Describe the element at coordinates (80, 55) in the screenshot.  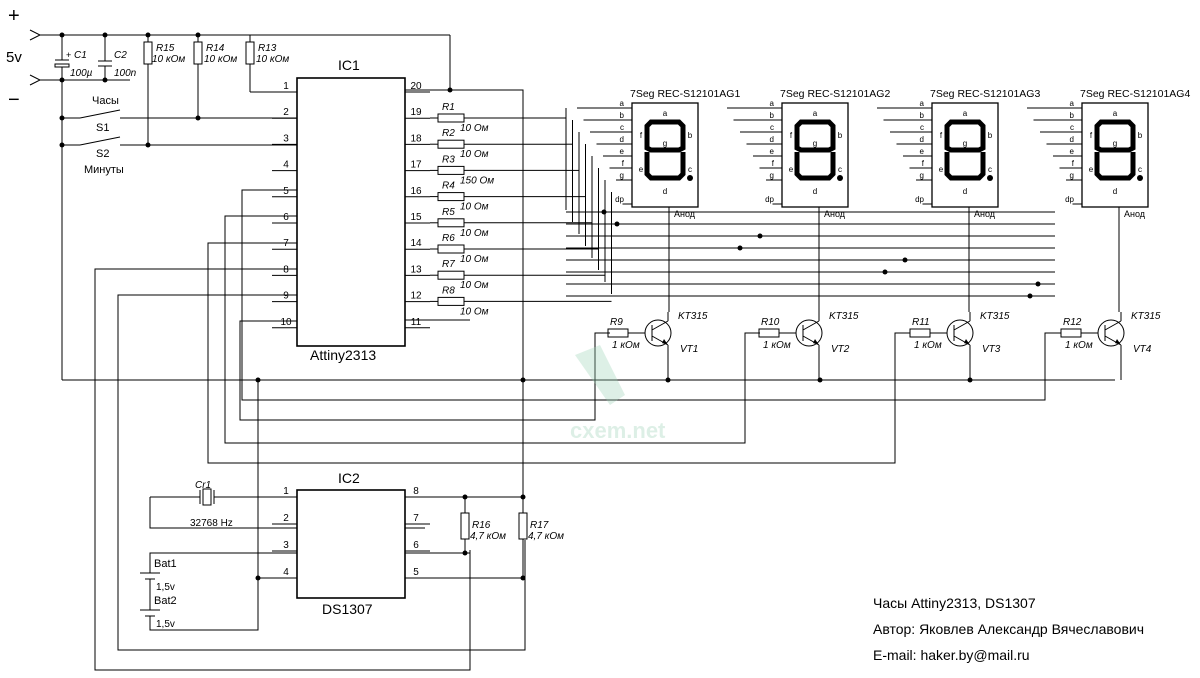
I see `c1-name: C1` at that location.